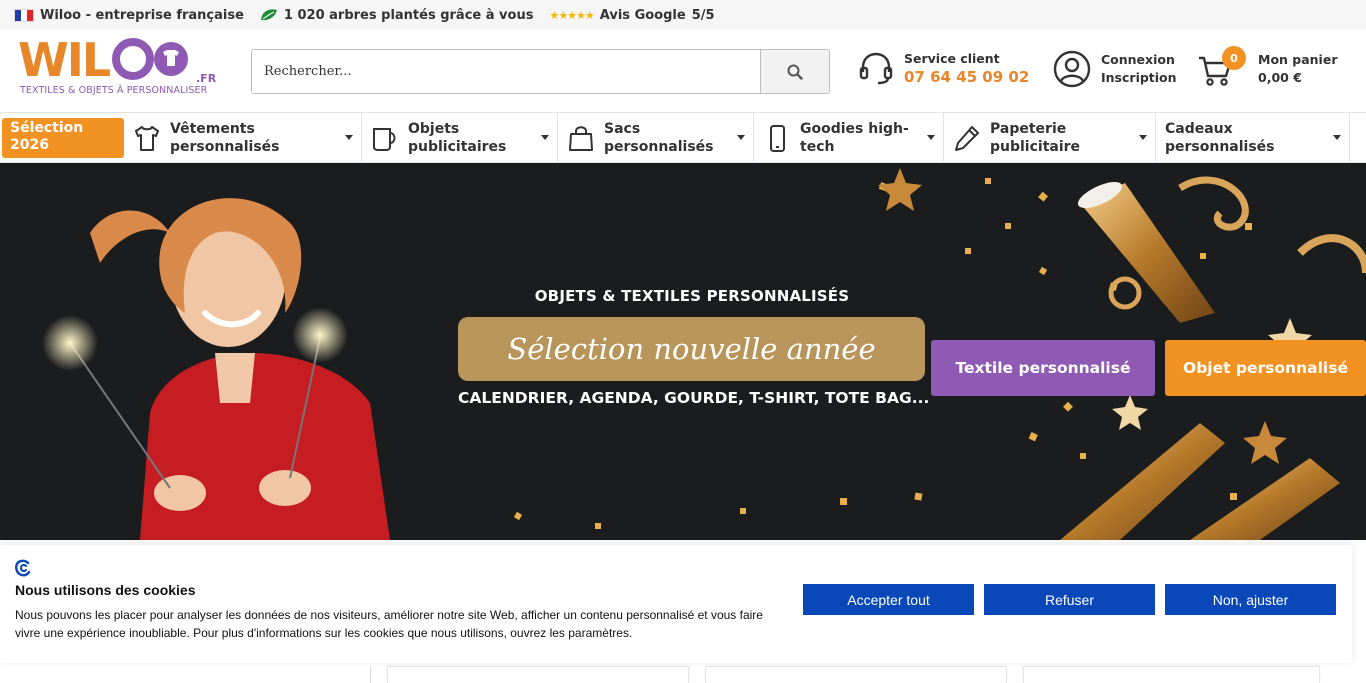 Image resolution: width=1366 pixels, height=683 pixels. What do you see at coordinates (114, 90) in the screenshot?
I see `logo-tagline: TEXTILES & OBJETS À PERSONNALISER` at bounding box center [114, 90].